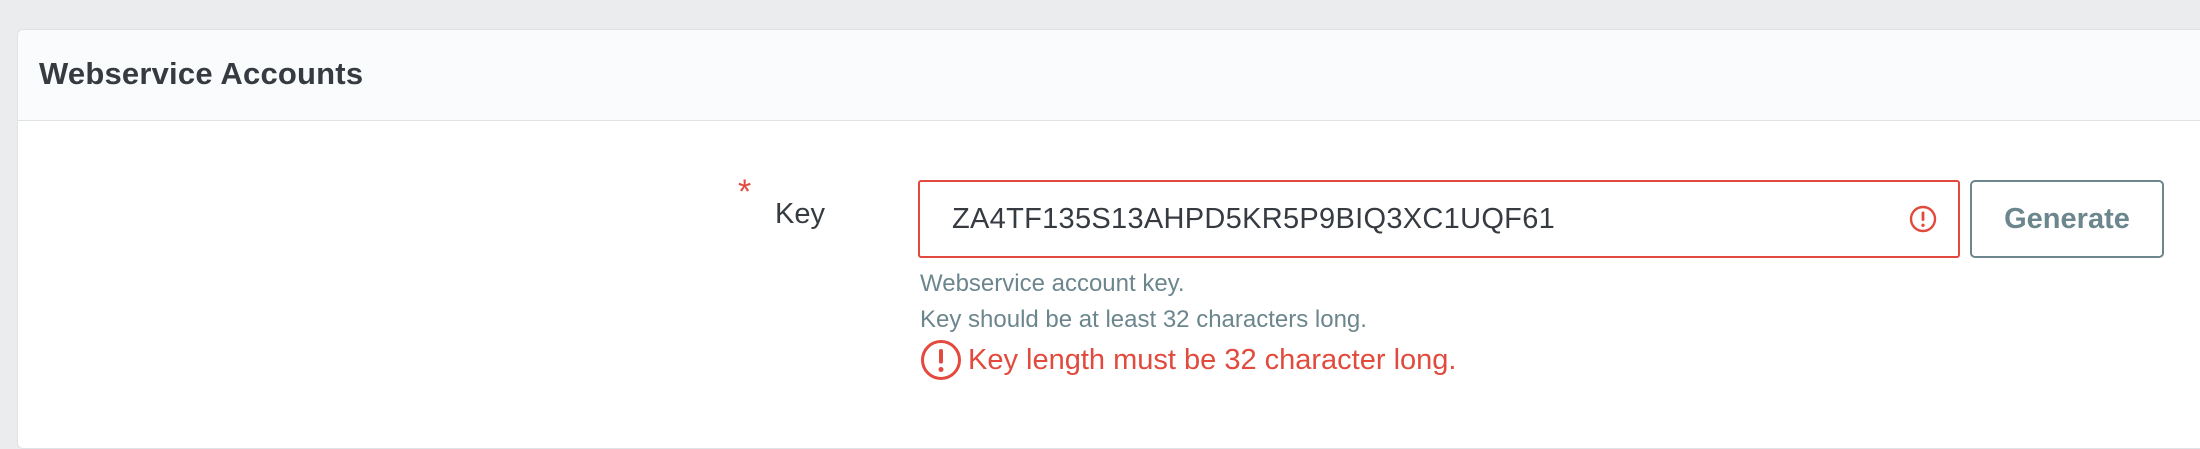  Describe the element at coordinates (1052, 283) in the screenshot. I see `help-text-description: Webservice account key.` at that location.